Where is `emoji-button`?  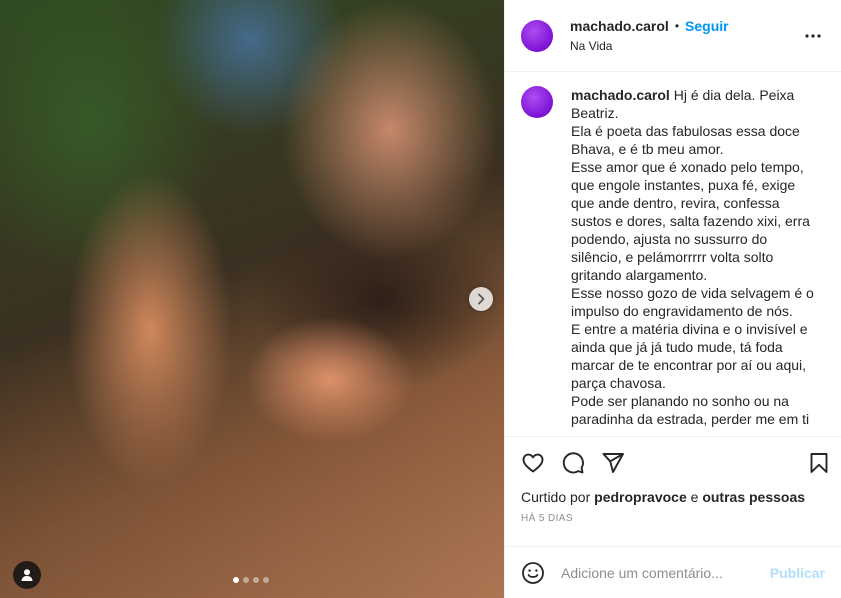 emoji-button is located at coordinates (533, 573).